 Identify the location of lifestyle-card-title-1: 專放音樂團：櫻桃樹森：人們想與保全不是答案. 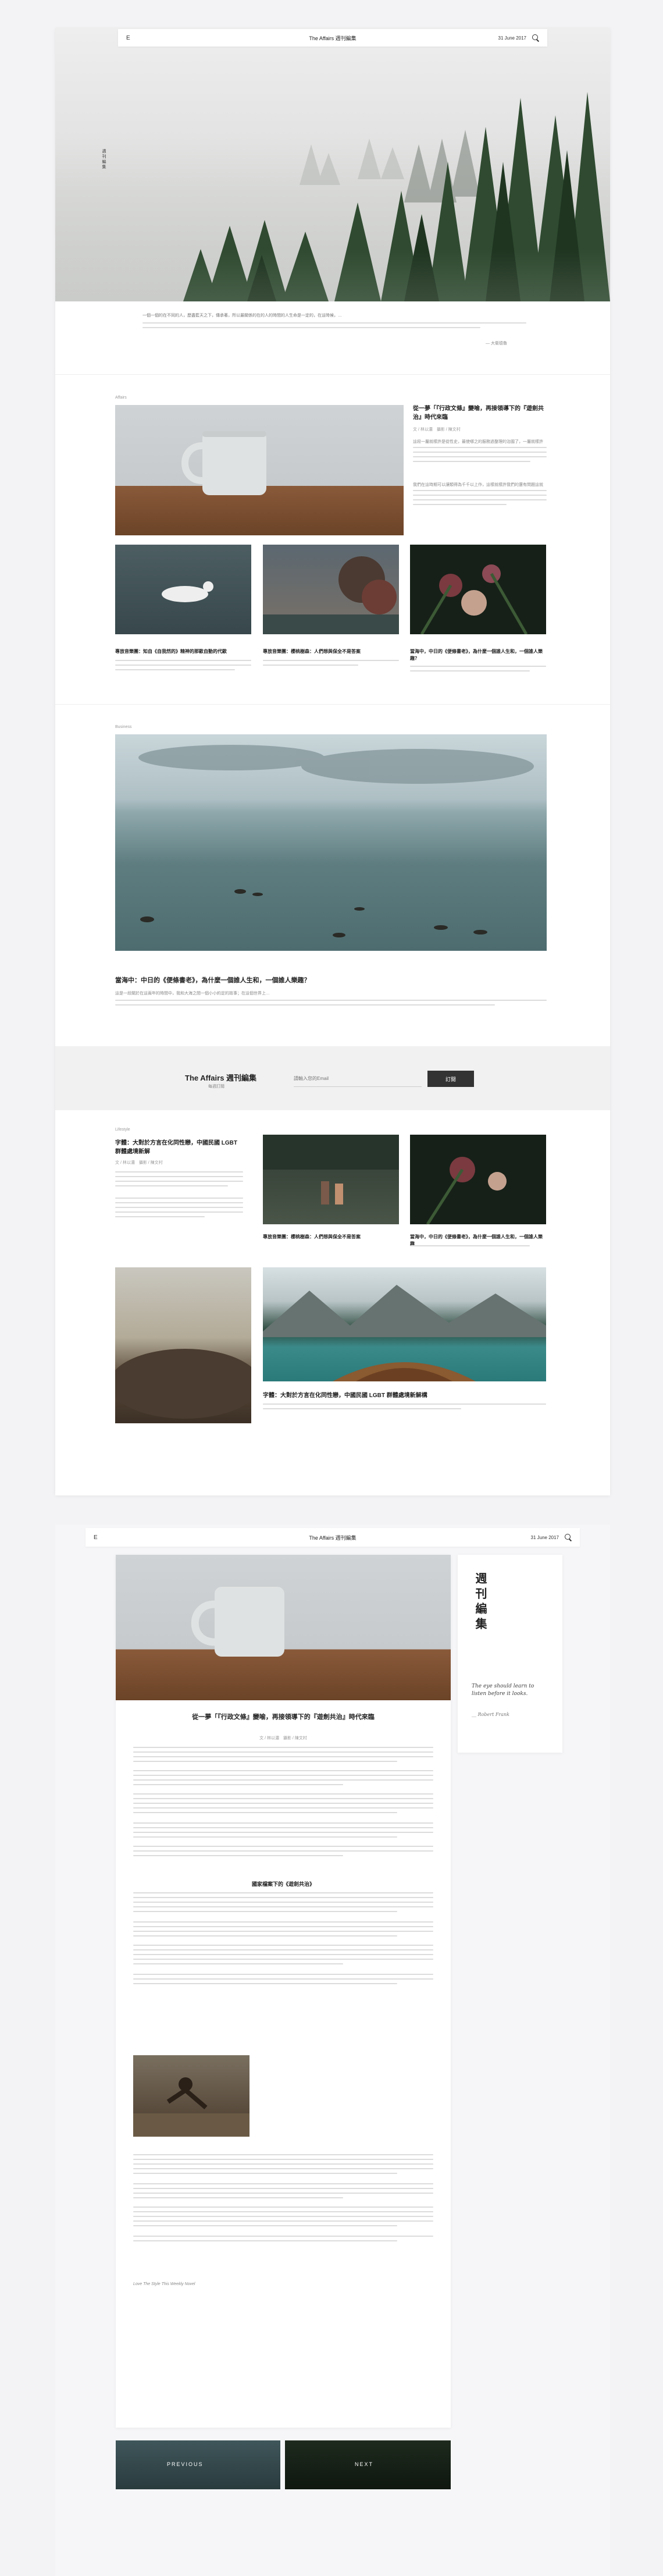
(331, 1237).